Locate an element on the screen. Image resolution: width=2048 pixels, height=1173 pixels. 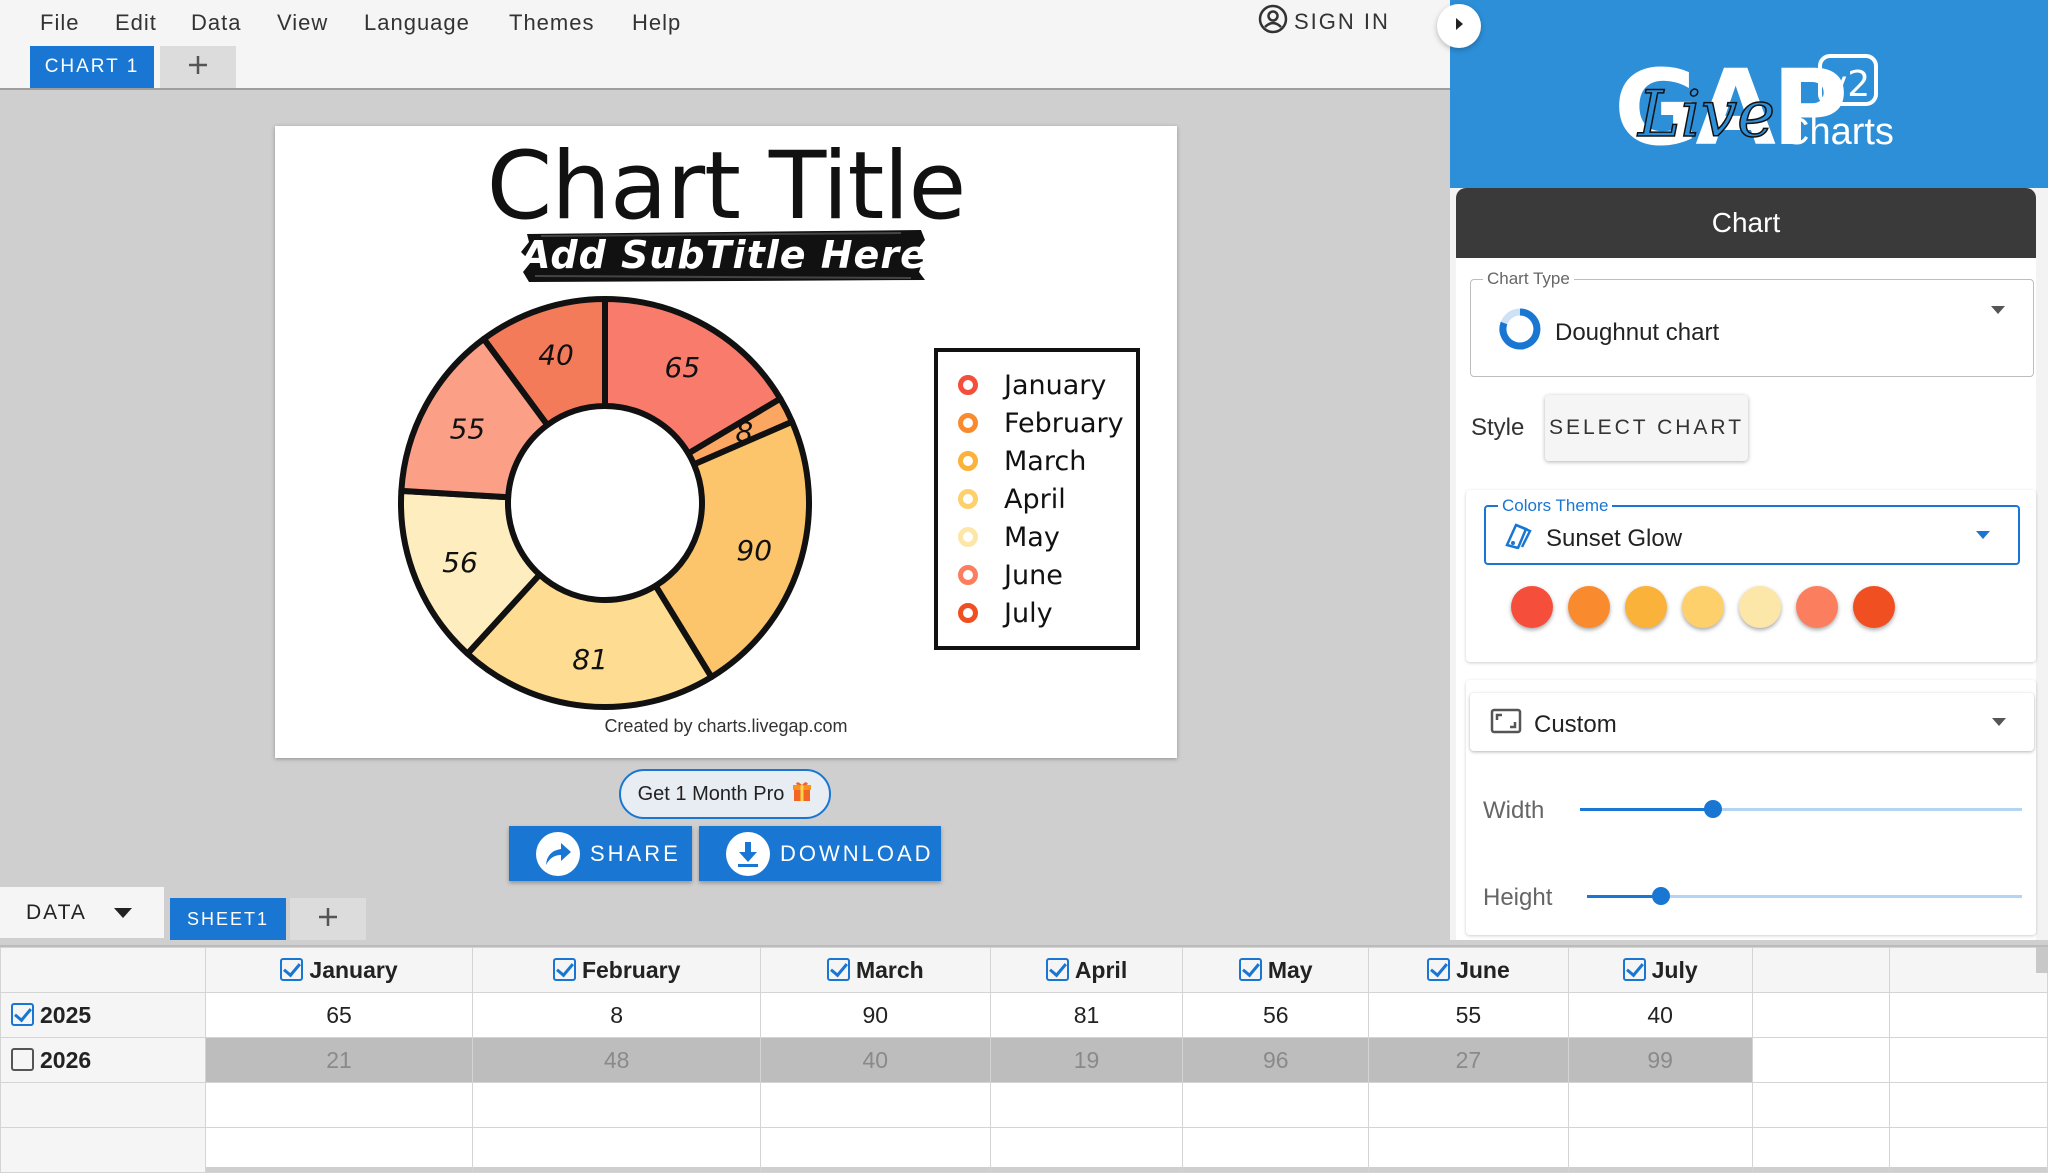
height-slider-thumb is located at coordinates (1661, 896).